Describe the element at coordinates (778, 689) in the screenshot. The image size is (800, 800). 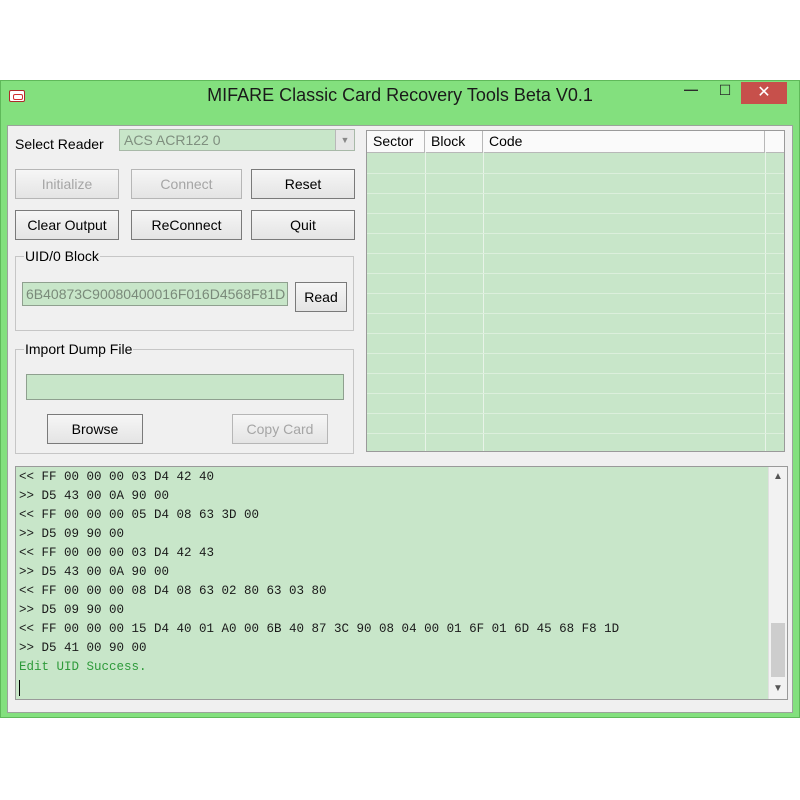
I see `scroll-down-icon: ▼` at that location.